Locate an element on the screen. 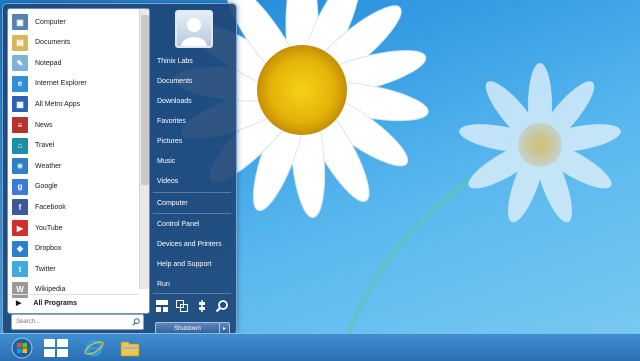  places-item-help-and-support: Help and Support is located at coordinates (192, 264).